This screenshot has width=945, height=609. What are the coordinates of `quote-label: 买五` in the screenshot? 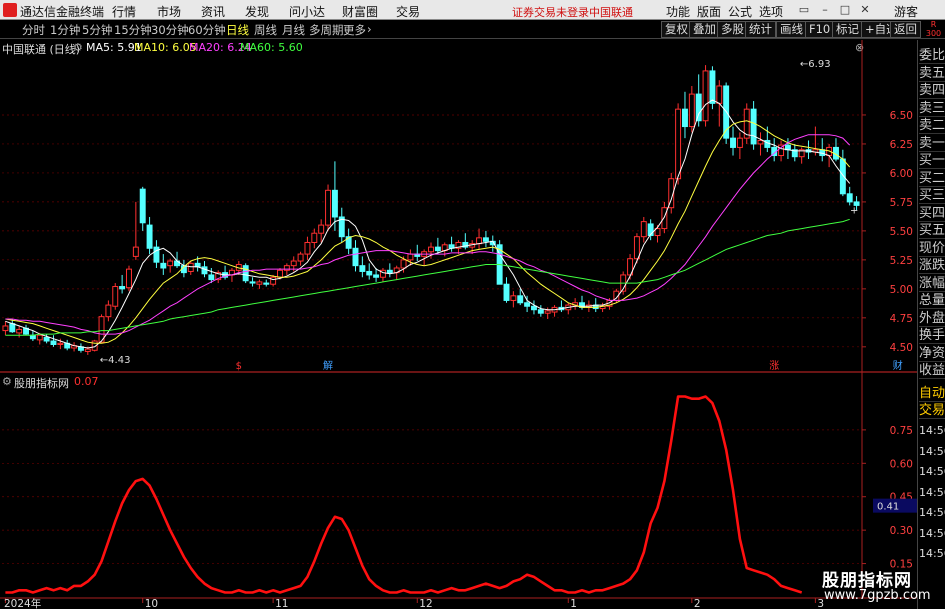 It's located at (932, 230).